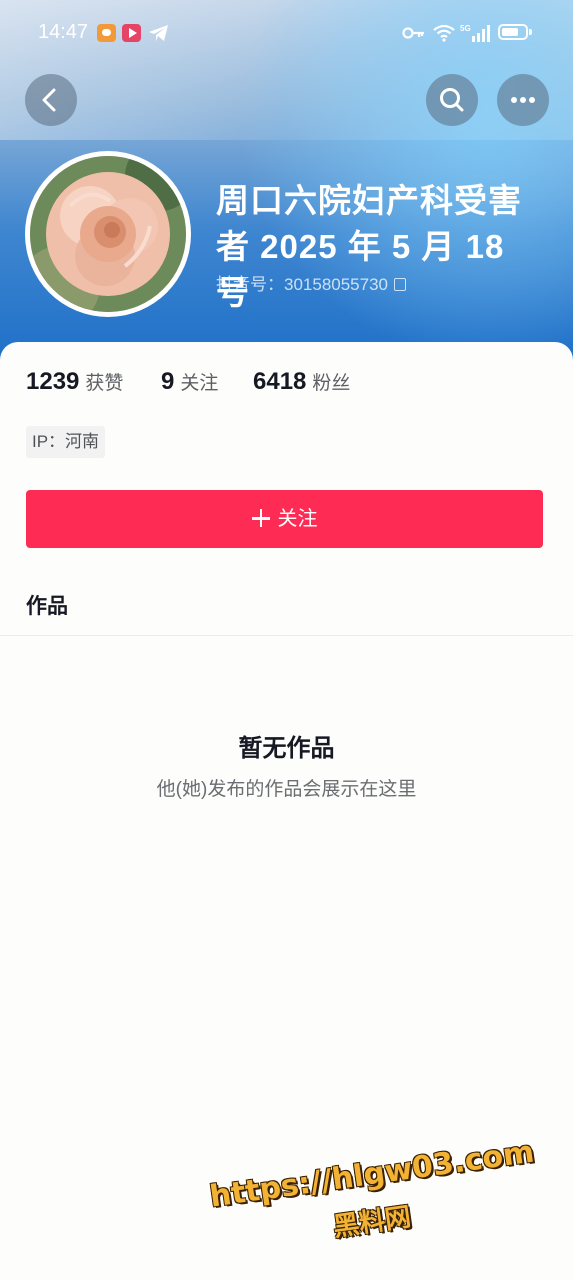  I want to click on telegram-icon, so click(158, 33).